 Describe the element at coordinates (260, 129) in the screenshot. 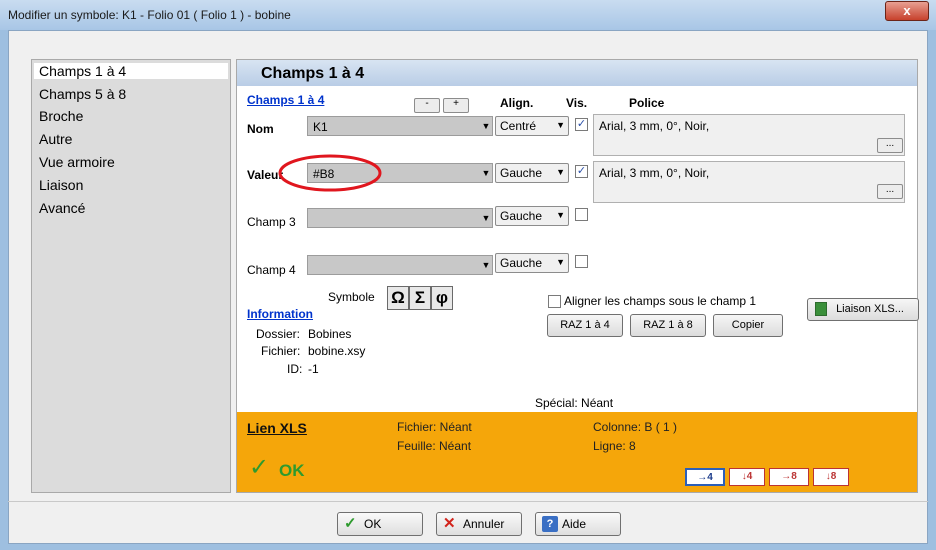

I see `nom-label: Nom` at that location.